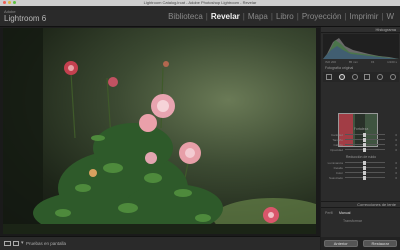 This screenshot has height=250, width=400. What do you see at coordinates (258, 16) in the screenshot?
I see `module-map: Mapa` at bounding box center [258, 16].